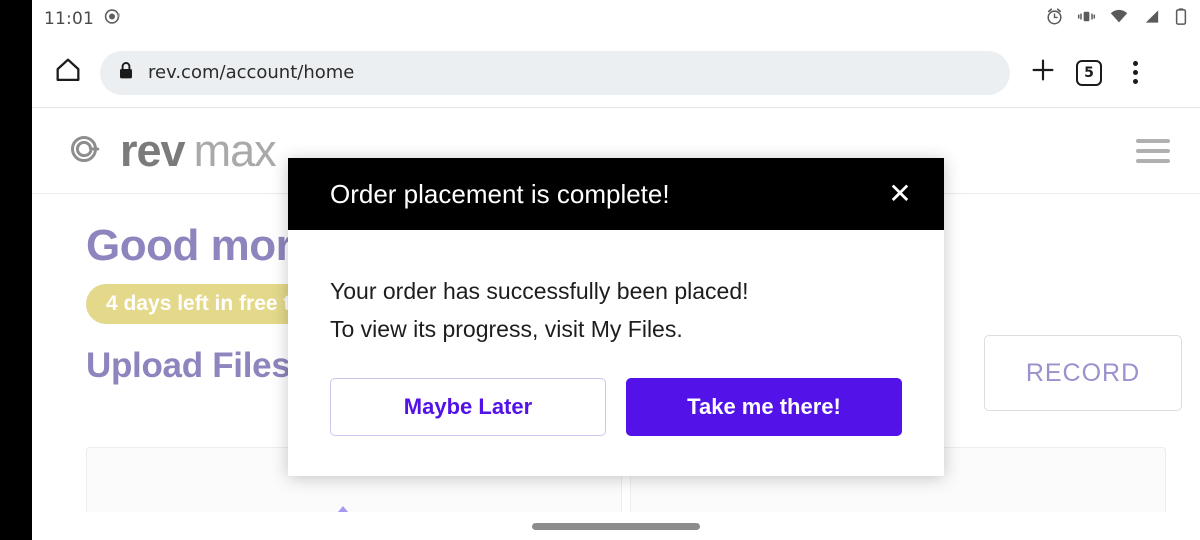 Image resolution: width=1200 pixels, height=540 pixels. Describe the element at coordinates (1151, 19) in the screenshot. I see `signal-icon` at that location.